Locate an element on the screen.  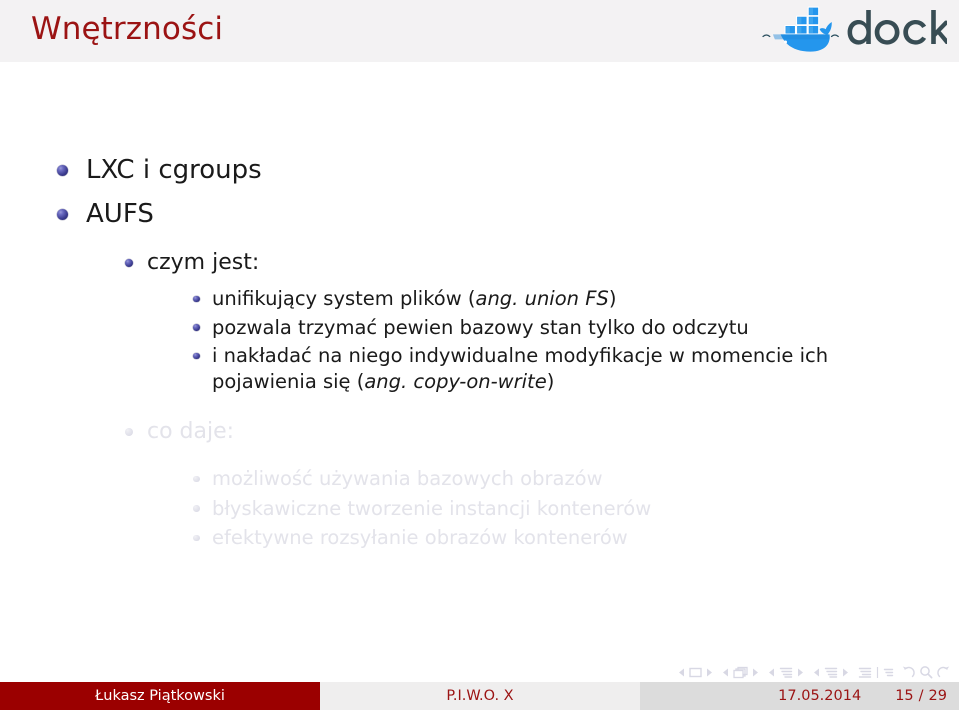
subsection-icon is located at coordinates (786, 672).